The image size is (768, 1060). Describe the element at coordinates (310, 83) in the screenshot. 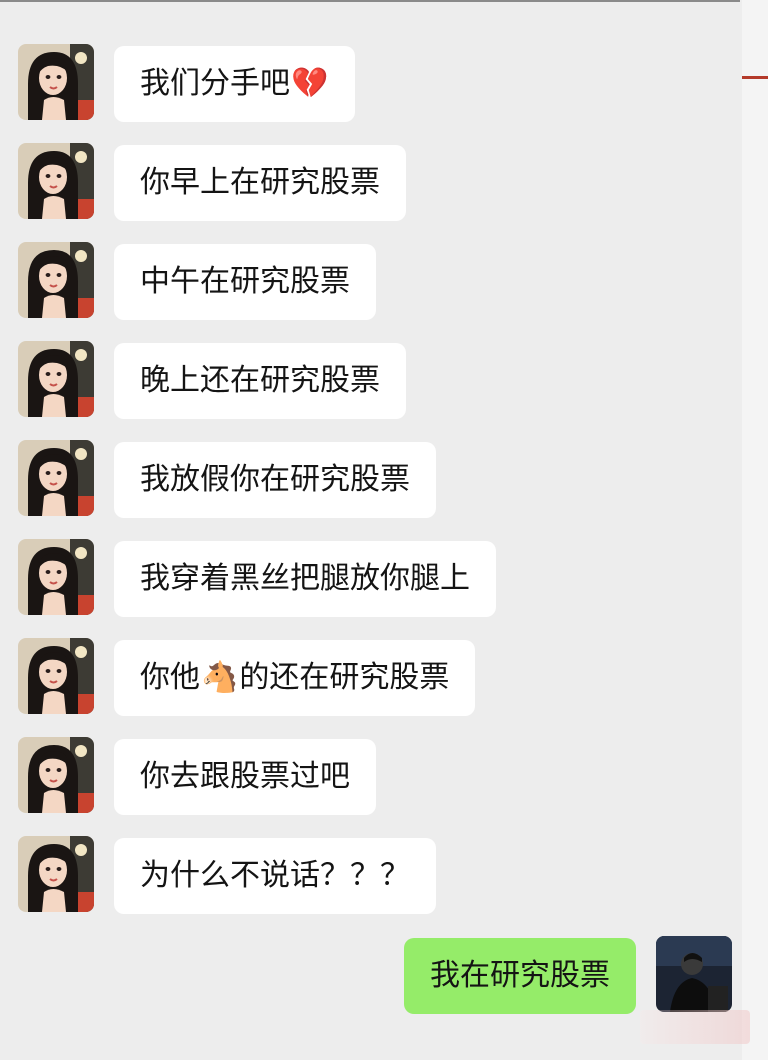

I see `broken-heart-emoji-icon: 💔` at that location.